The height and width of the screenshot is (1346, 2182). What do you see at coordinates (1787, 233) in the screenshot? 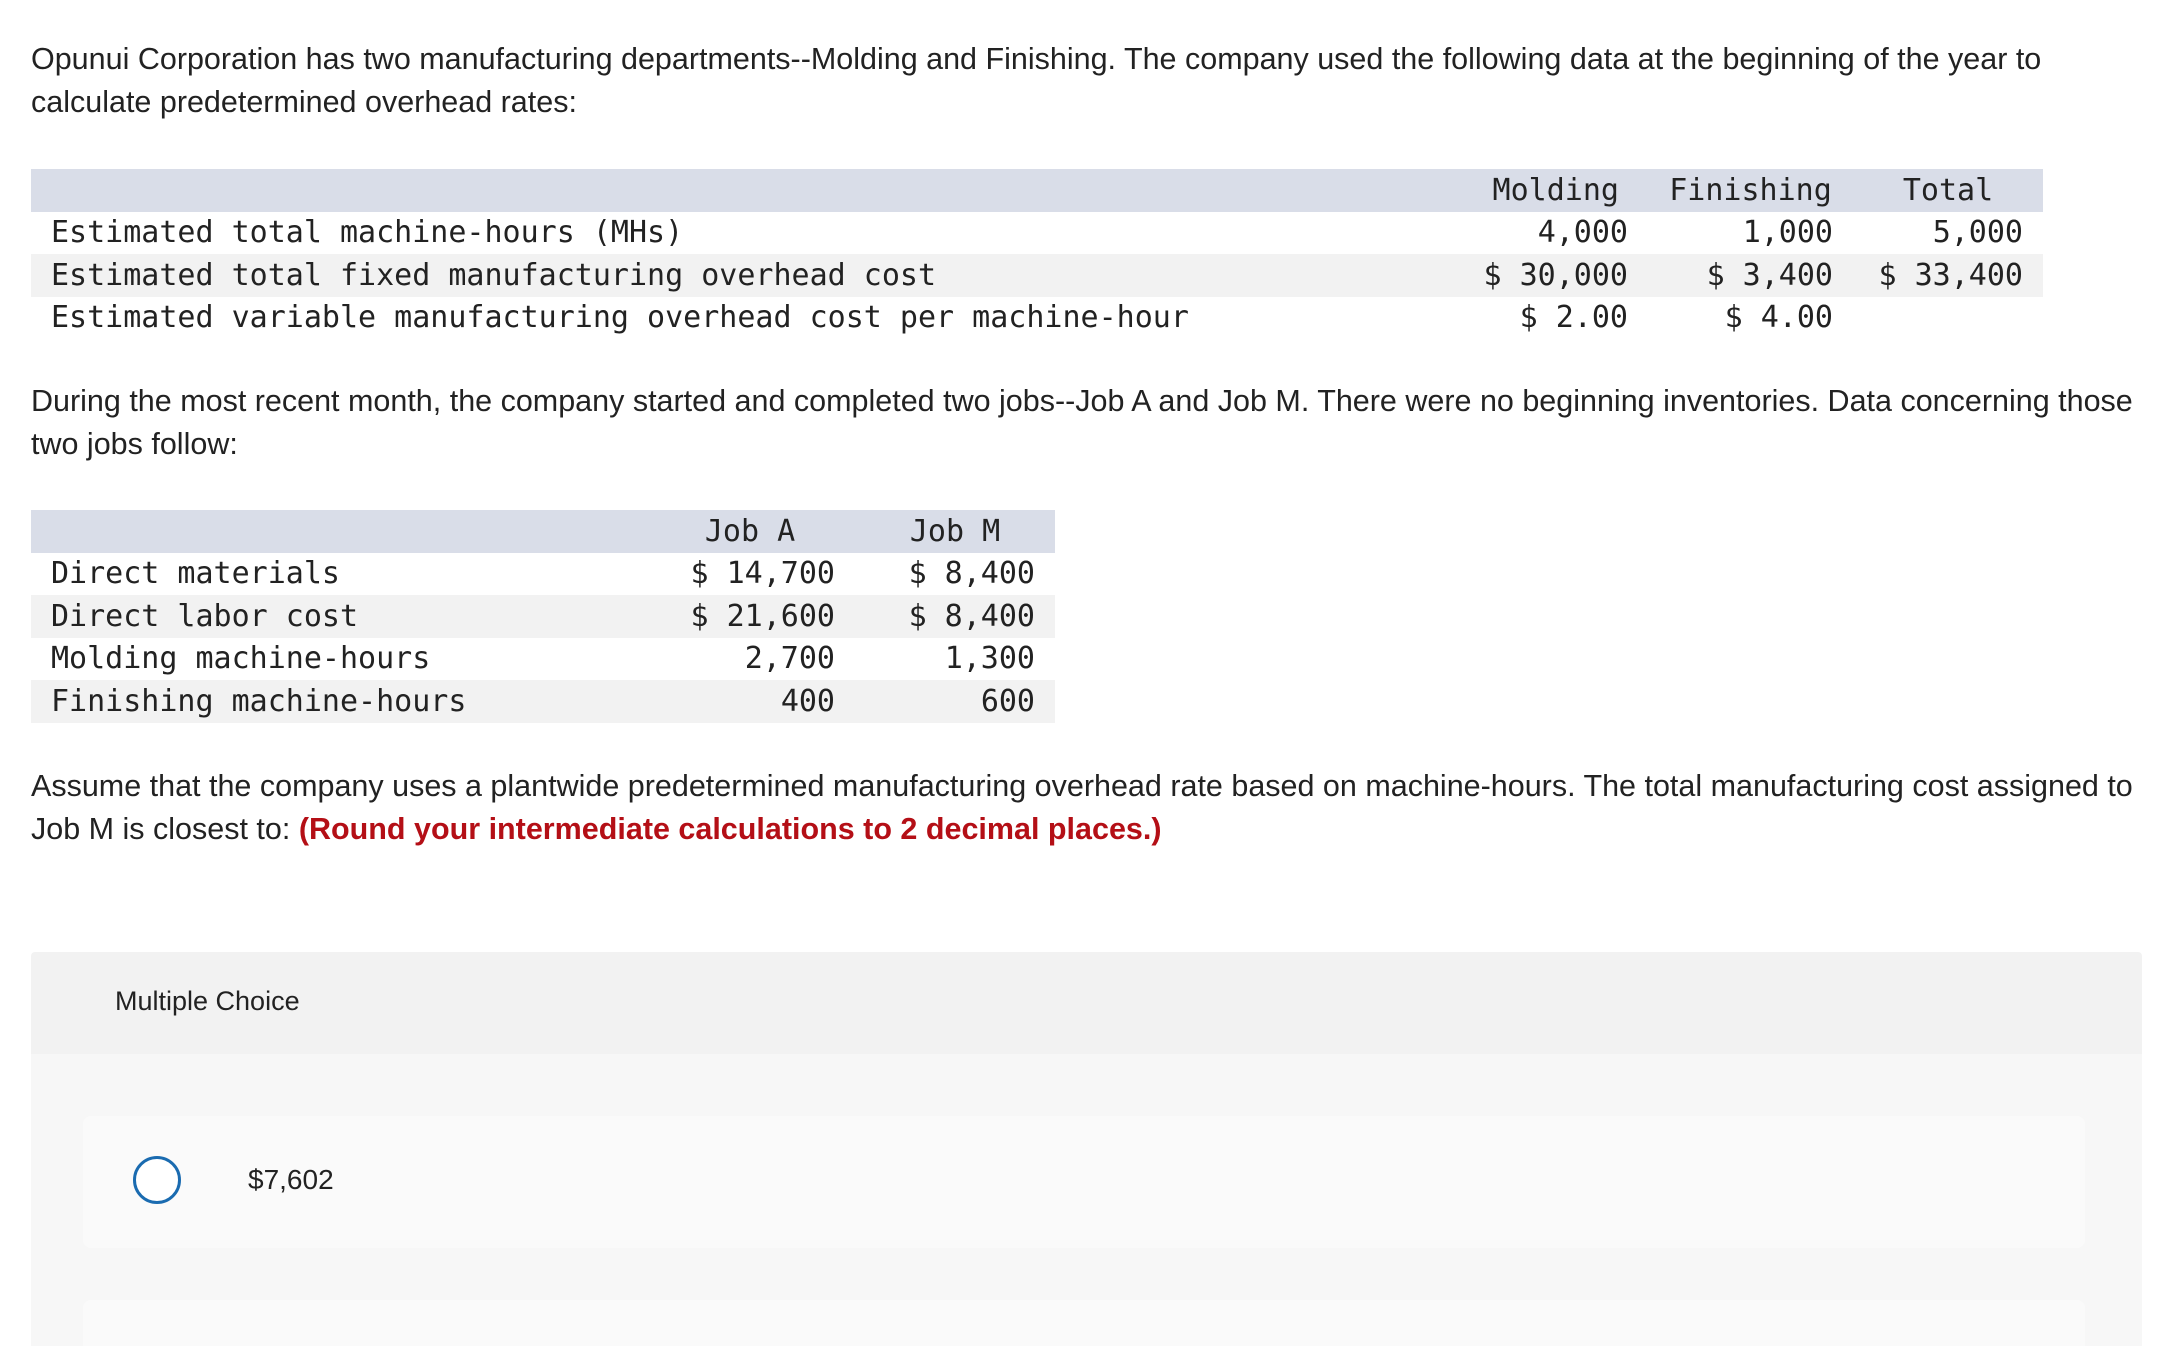
I see `finishing-value: 1,000` at bounding box center [1787, 233].